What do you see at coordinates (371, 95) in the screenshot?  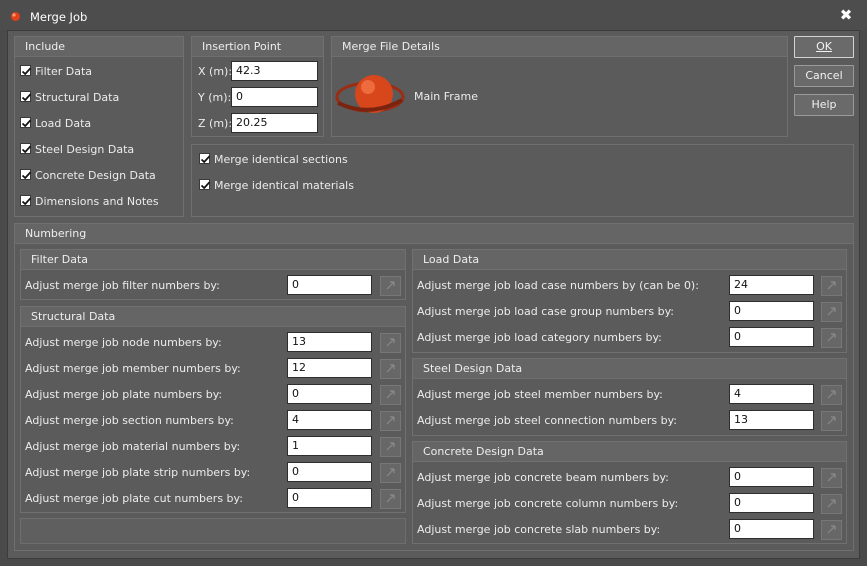 I see `job-file-icon` at bounding box center [371, 95].